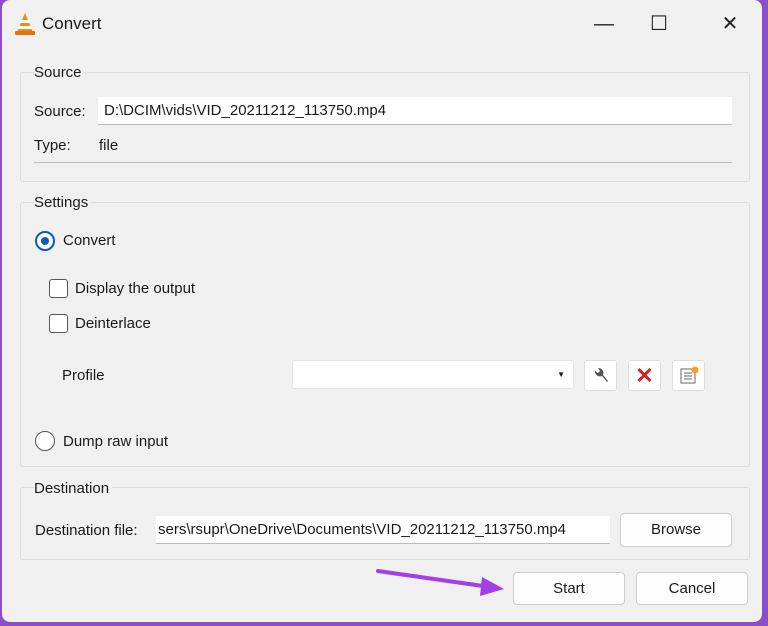 This screenshot has height=626, width=768. I want to click on convert-radio, so click(45, 241).